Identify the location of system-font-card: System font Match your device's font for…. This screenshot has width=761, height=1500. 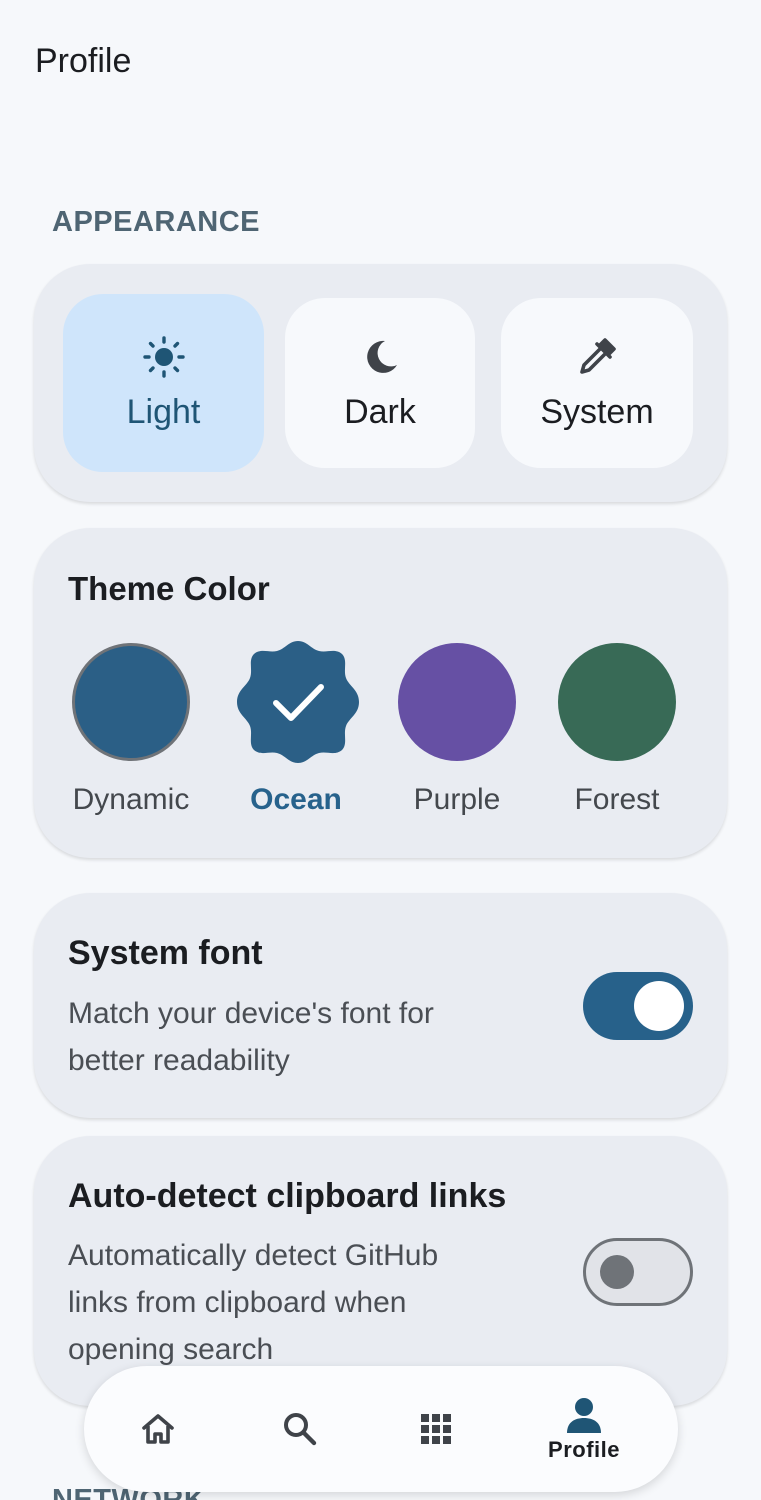
(380, 1005).